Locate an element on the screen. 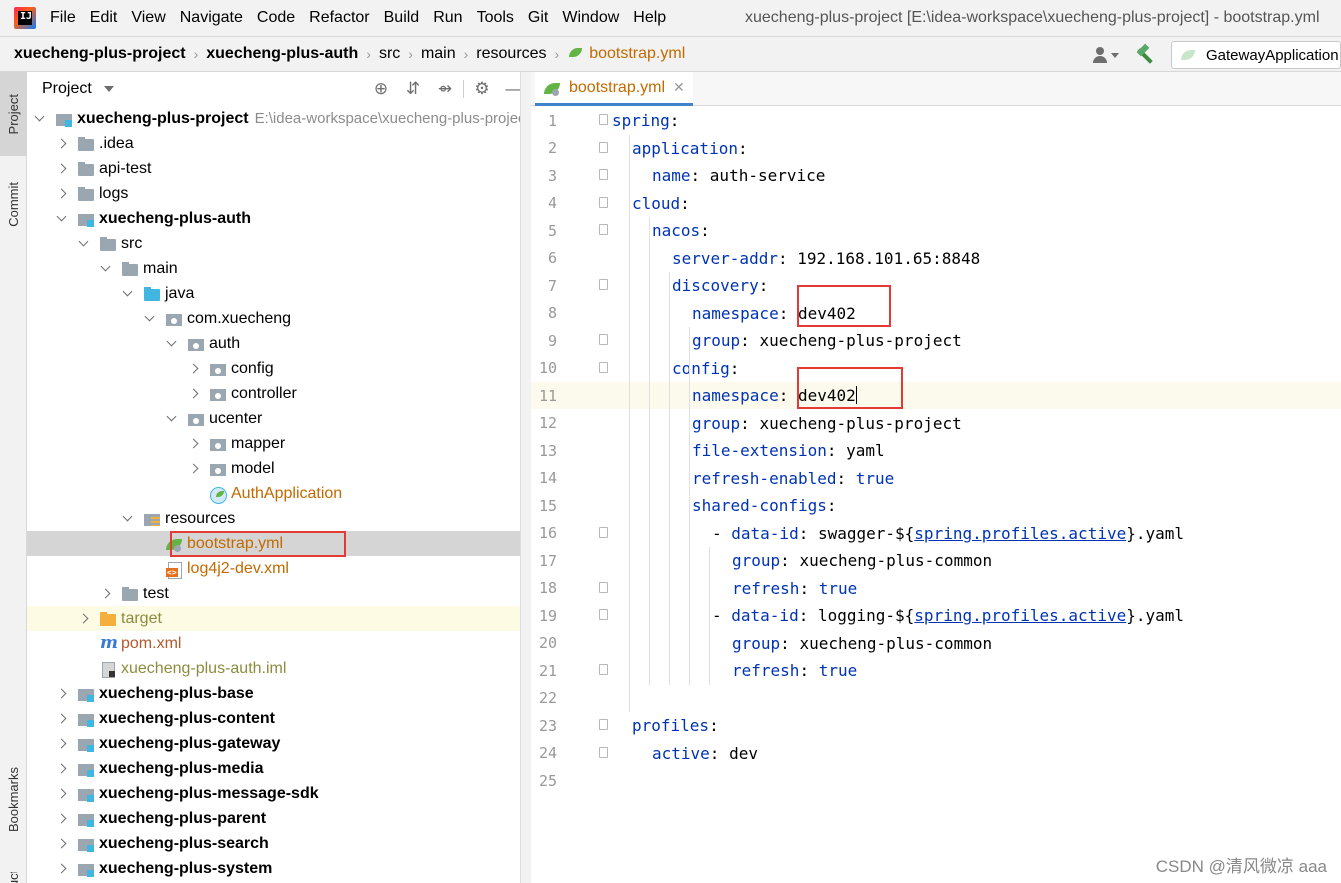 This screenshot has width=1341, height=883. code-line: 20 group: xuecheng-plus-common is located at coordinates (936, 643).